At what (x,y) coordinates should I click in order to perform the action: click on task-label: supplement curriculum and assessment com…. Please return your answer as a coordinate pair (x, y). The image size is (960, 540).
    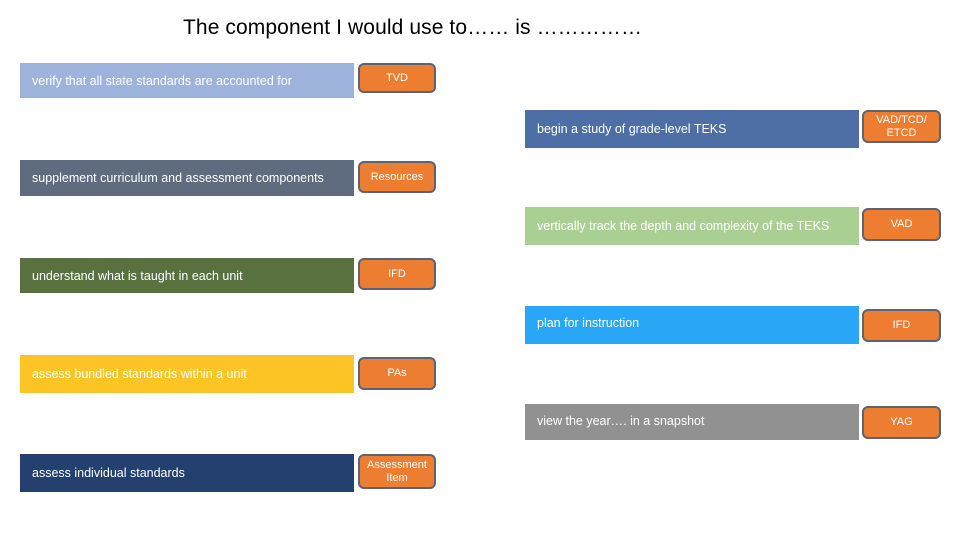
    Looking at the image, I should click on (178, 178).